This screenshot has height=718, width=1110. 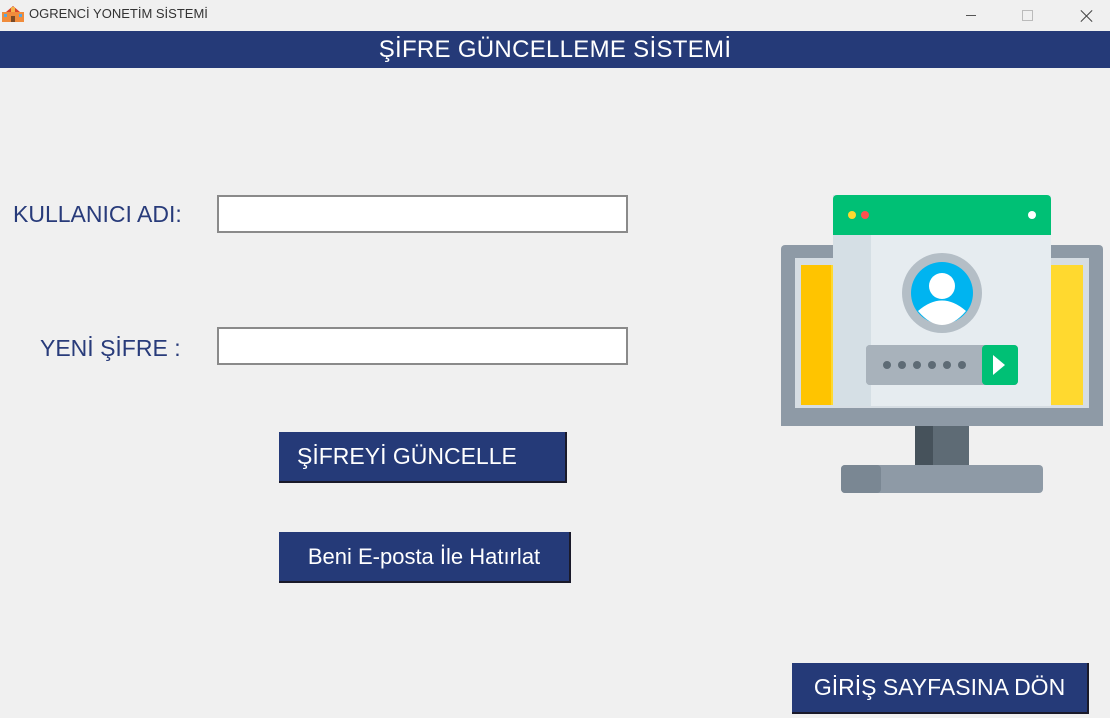 What do you see at coordinates (422, 214) in the screenshot?
I see `username-input` at bounding box center [422, 214].